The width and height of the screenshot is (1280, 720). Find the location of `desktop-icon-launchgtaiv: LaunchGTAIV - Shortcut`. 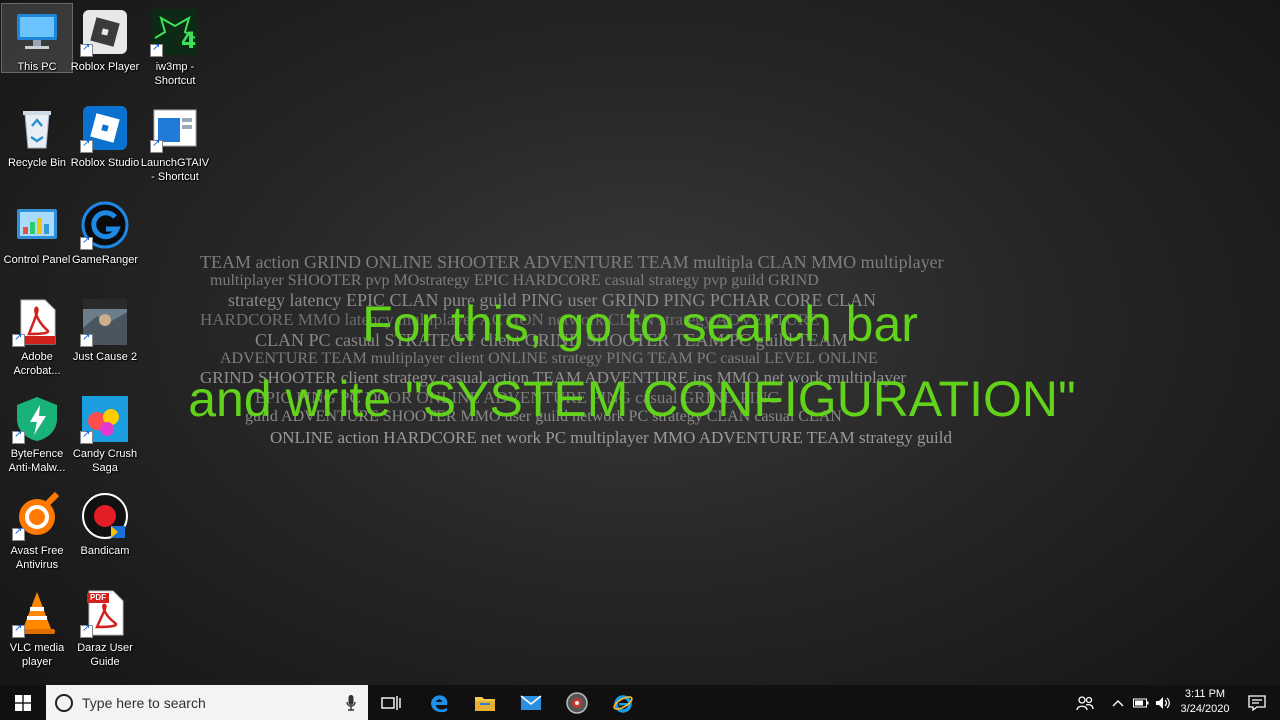

desktop-icon-launchgtaiv: LaunchGTAIV - Shortcut is located at coordinates (175, 146).